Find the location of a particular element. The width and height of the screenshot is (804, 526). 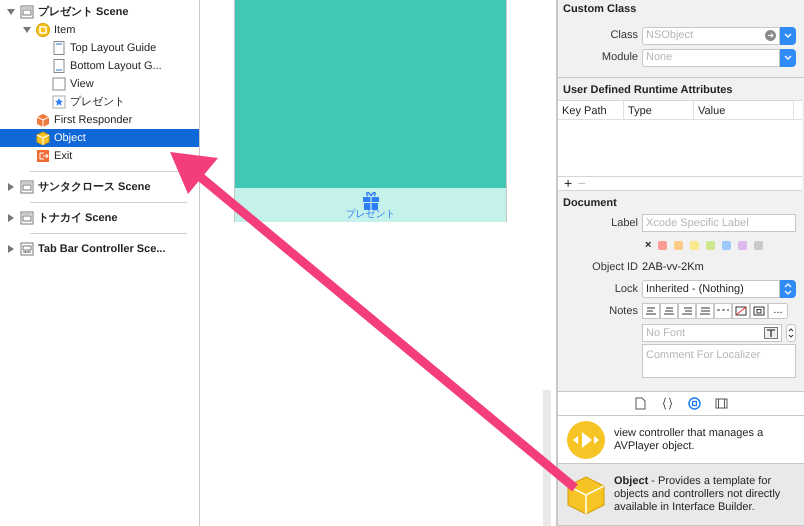

outline-row: プレゼント is located at coordinates (64, 102).